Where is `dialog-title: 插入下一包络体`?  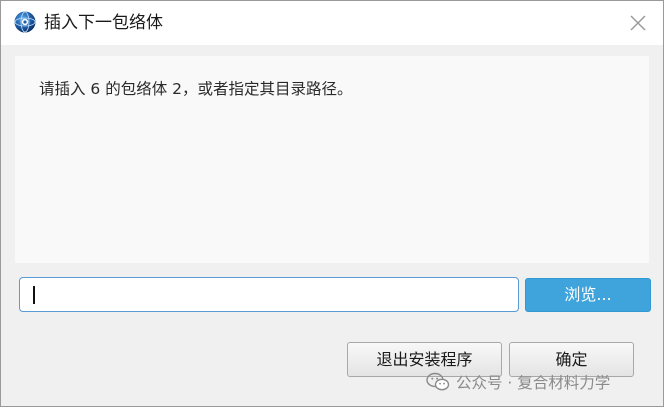
dialog-title: 插入下一包络体 is located at coordinates (103, 23).